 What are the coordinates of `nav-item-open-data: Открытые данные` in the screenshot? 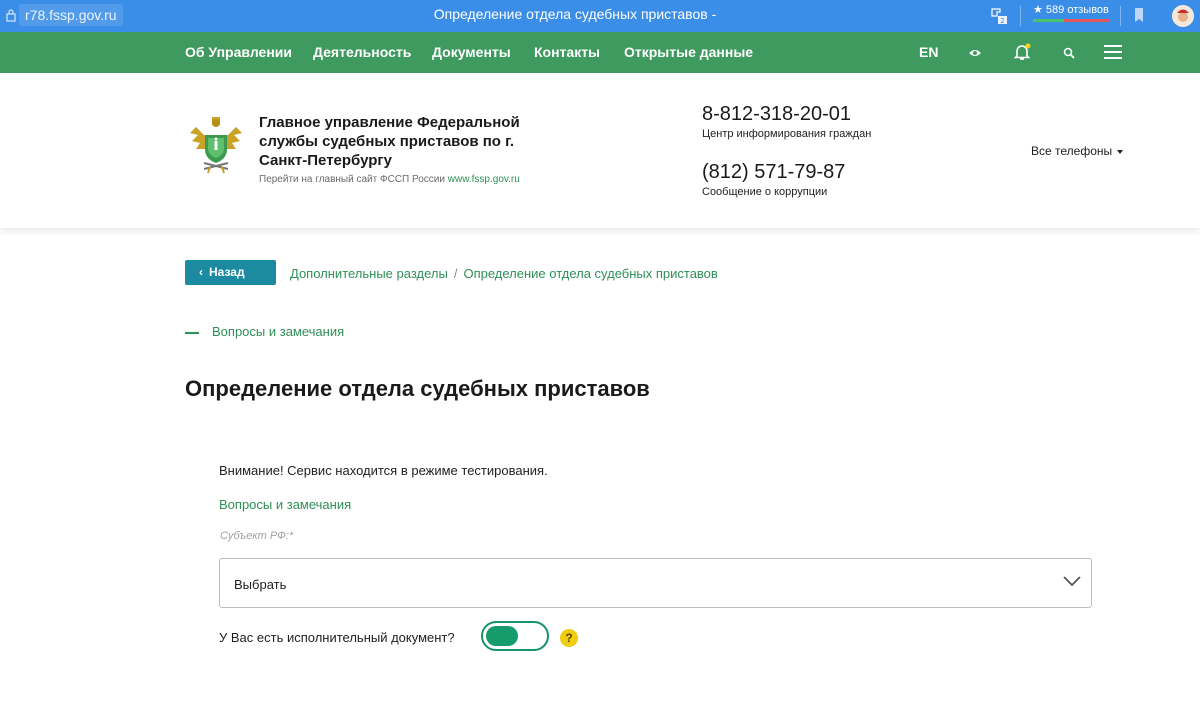 It's located at (688, 52).